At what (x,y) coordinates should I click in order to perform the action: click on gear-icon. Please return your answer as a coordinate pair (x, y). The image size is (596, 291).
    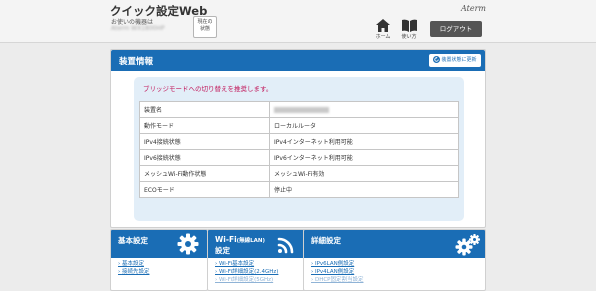
    Looking at the image, I should click on (188, 244).